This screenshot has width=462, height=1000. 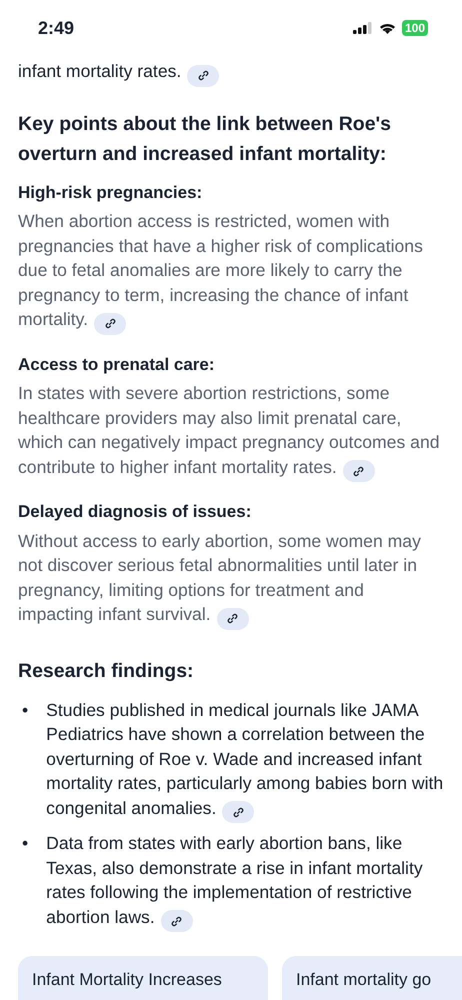 I want to click on point-title: High-risk pregnancies:, so click(x=111, y=193).